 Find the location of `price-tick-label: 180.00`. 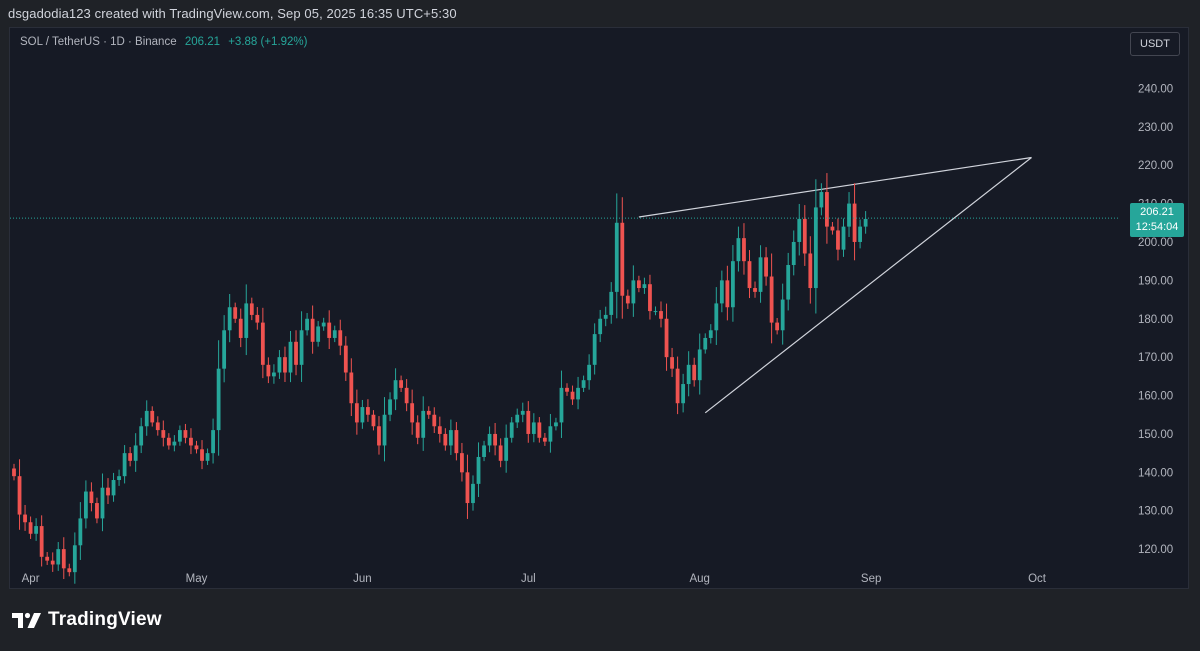

price-tick-label: 180.00 is located at coordinates (1155, 320).